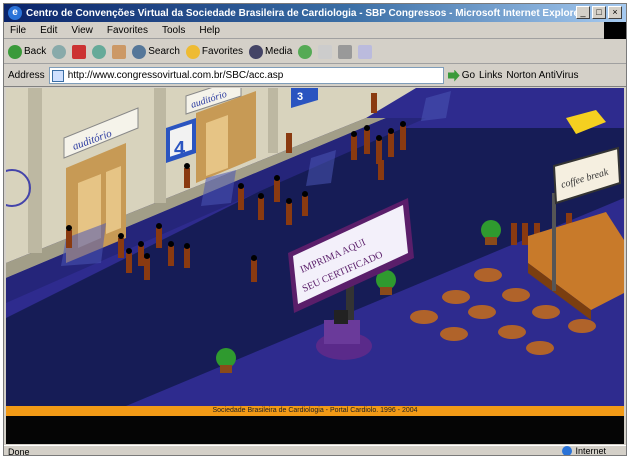 The image size is (630, 459). What do you see at coordinates (19, 451) in the screenshot?
I see `status-text: Done` at bounding box center [19, 451].